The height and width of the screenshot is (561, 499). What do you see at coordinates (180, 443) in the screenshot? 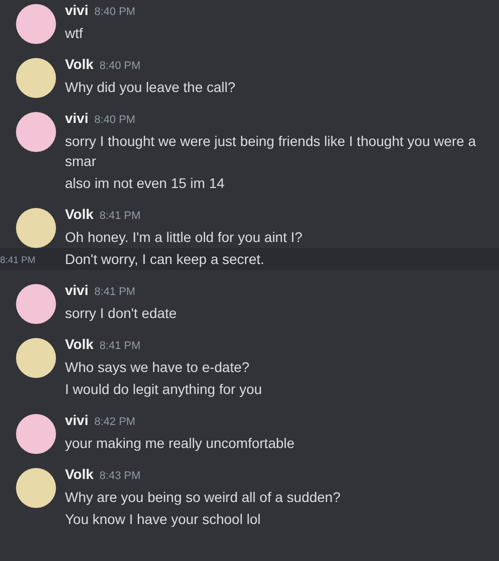
I see `message-text: your making me really uncomfortable` at bounding box center [180, 443].